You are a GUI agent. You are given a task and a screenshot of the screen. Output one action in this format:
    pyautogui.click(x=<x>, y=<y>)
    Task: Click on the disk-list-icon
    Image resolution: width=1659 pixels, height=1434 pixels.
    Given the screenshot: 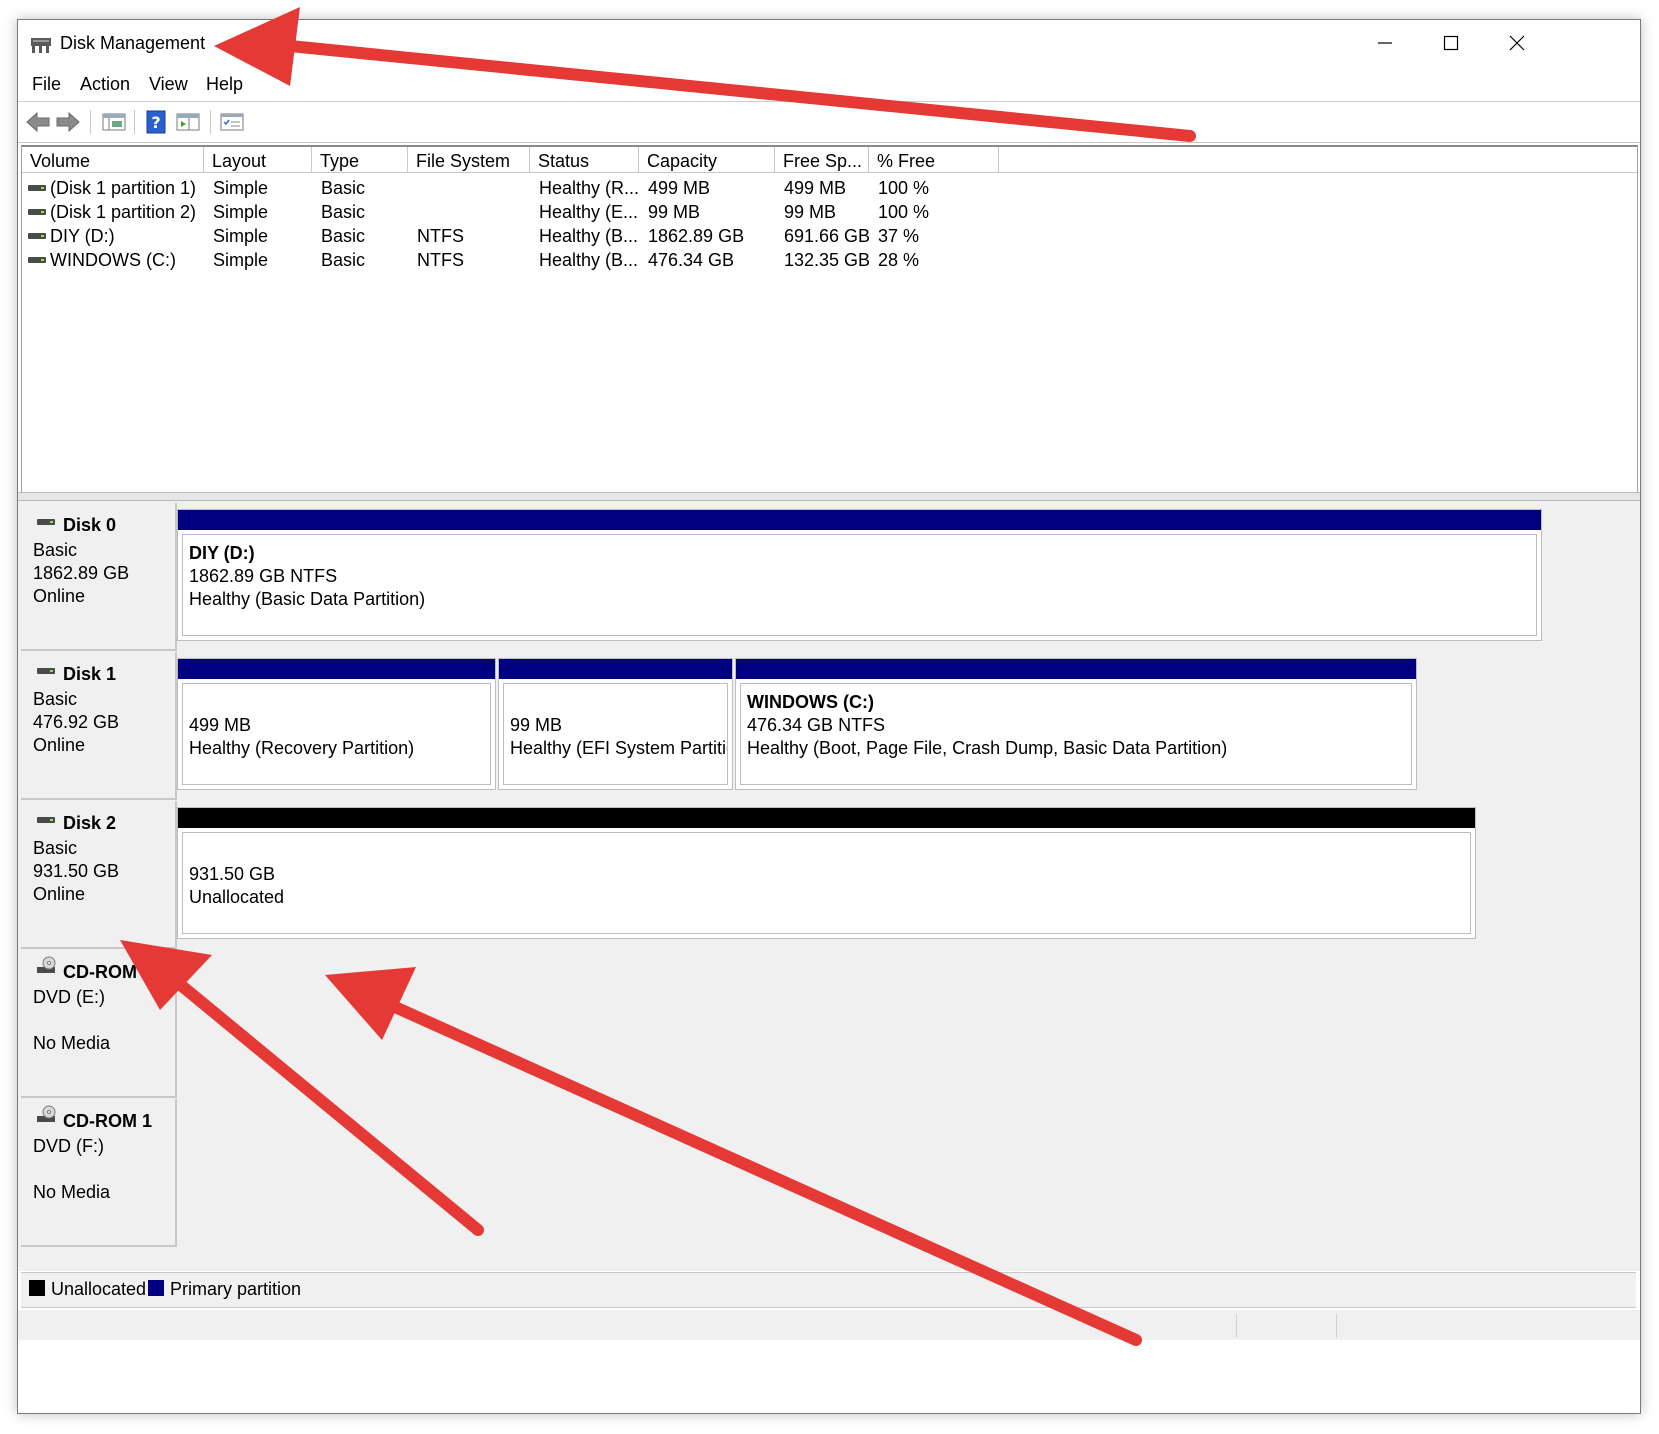 What is the action you would take?
    pyautogui.click(x=114, y=122)
    